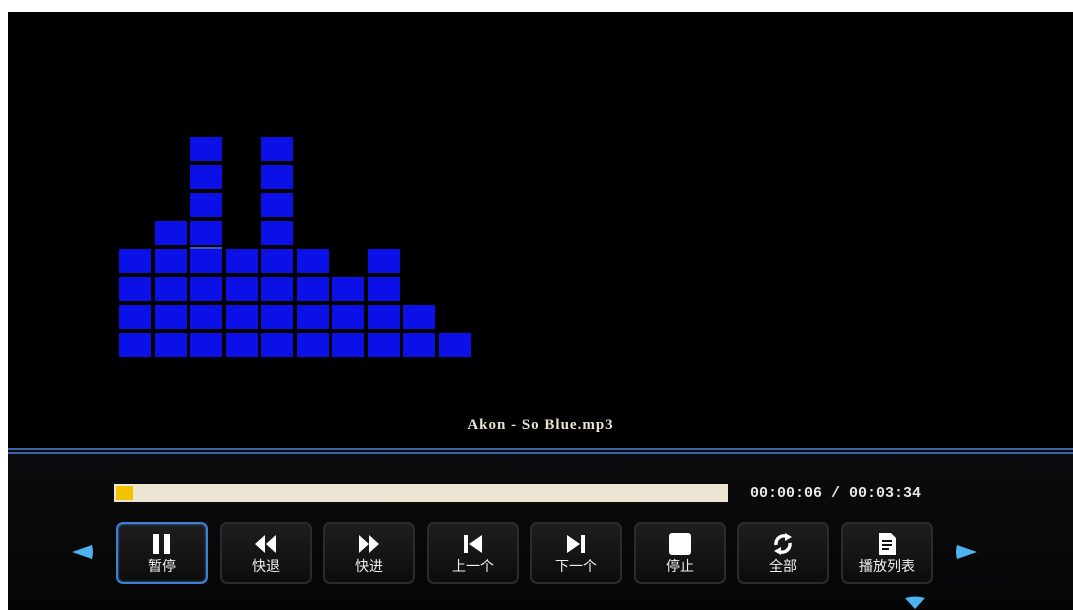 This screenshot has height=610, width=1073. What do you see at coordinates (887, 566) in the screenshot?
I see `playlist-label: 播放列表` at bounding box center [887, 566].